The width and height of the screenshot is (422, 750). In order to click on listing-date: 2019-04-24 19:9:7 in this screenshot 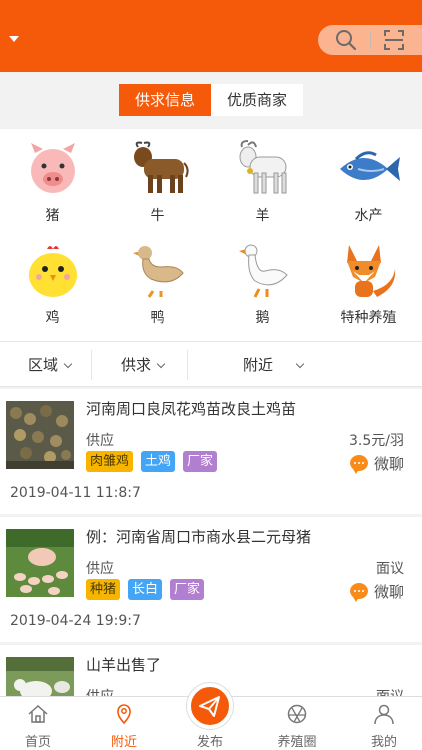, I will do `click(75, 621)`.